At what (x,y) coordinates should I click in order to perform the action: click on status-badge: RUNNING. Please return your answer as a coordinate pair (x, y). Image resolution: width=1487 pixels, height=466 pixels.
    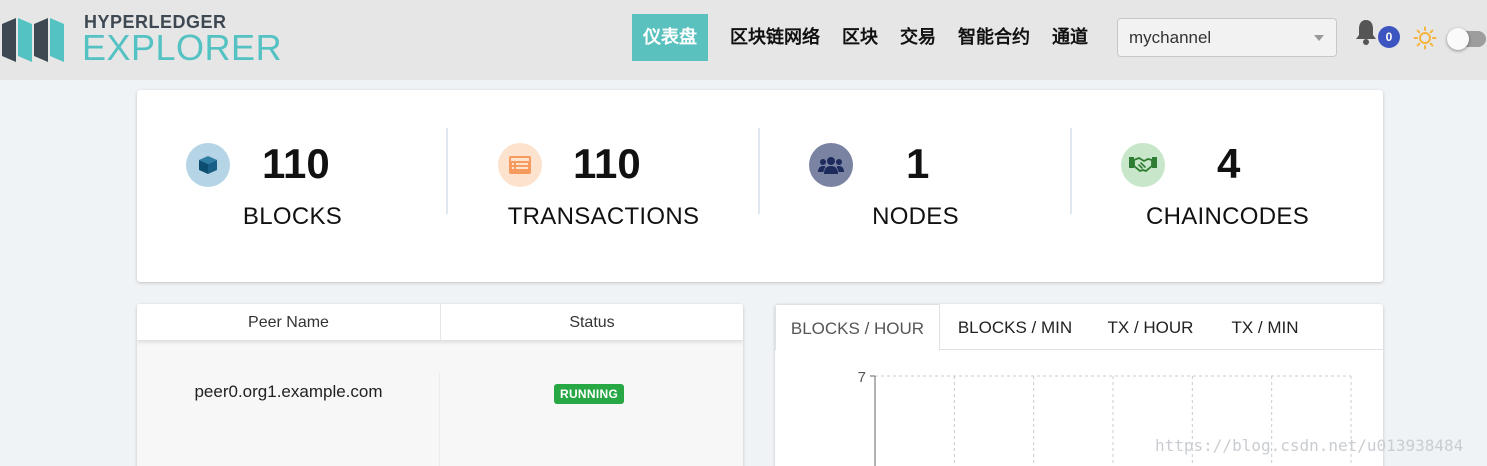
    Looking at the image, I should click on (589, 394).